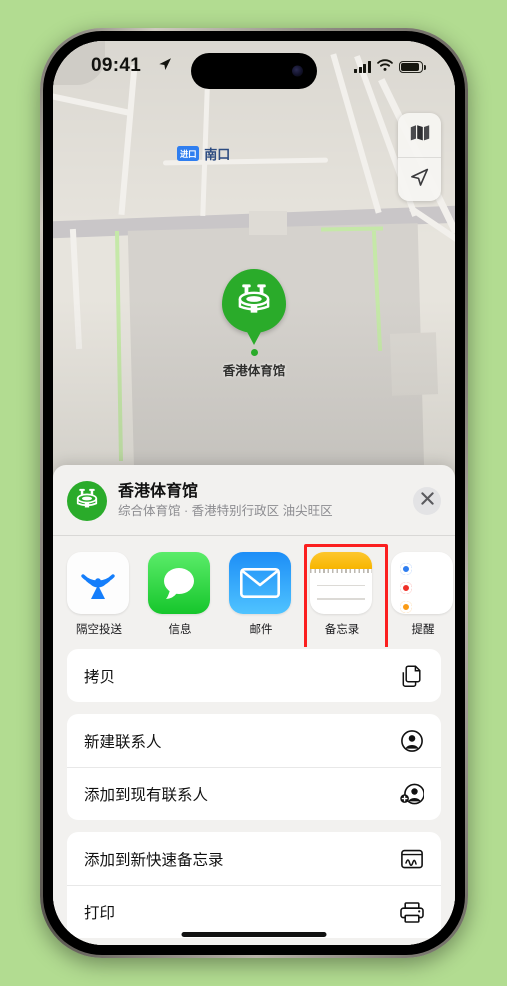 Image resolution: width=507 pixels, height=986 pixels. I want to click on battery-icon, so click(412, 67).